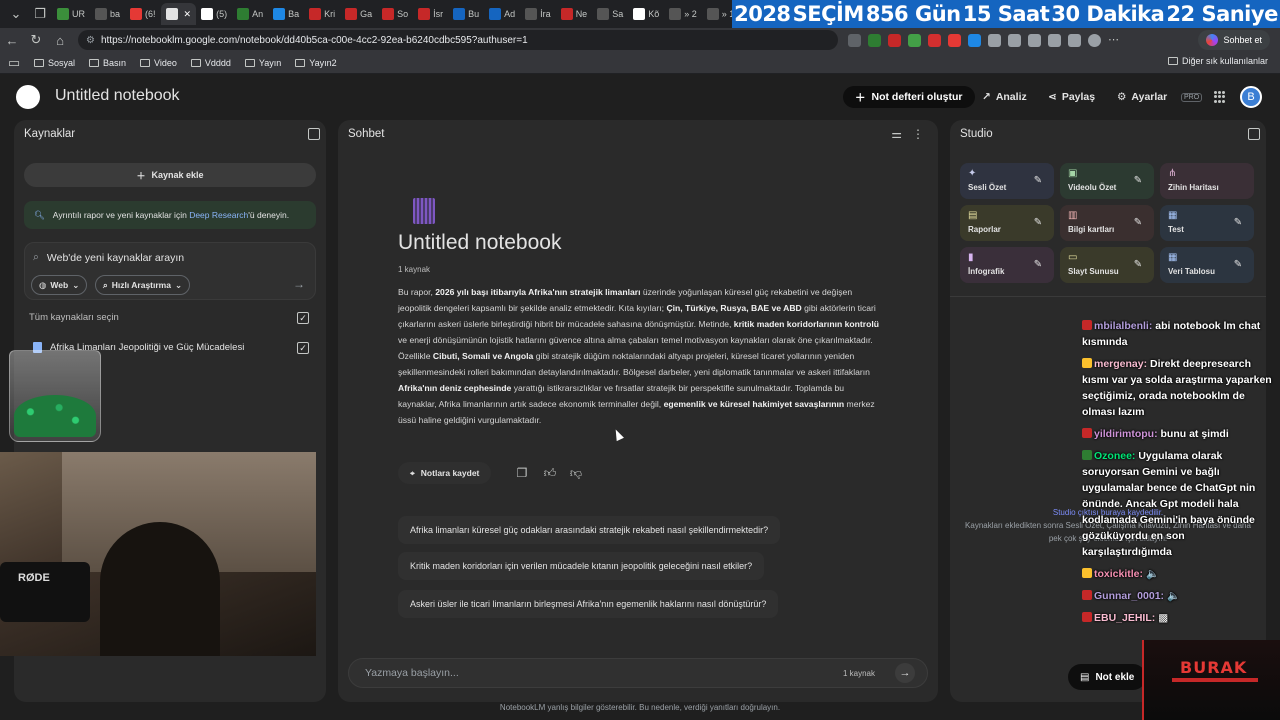 Image resolution: width=1280 pixels, height=720 pixels. Describe the element at coordinates (28, 97) in the screenshot. I see `notebooklm-logo` at that location.